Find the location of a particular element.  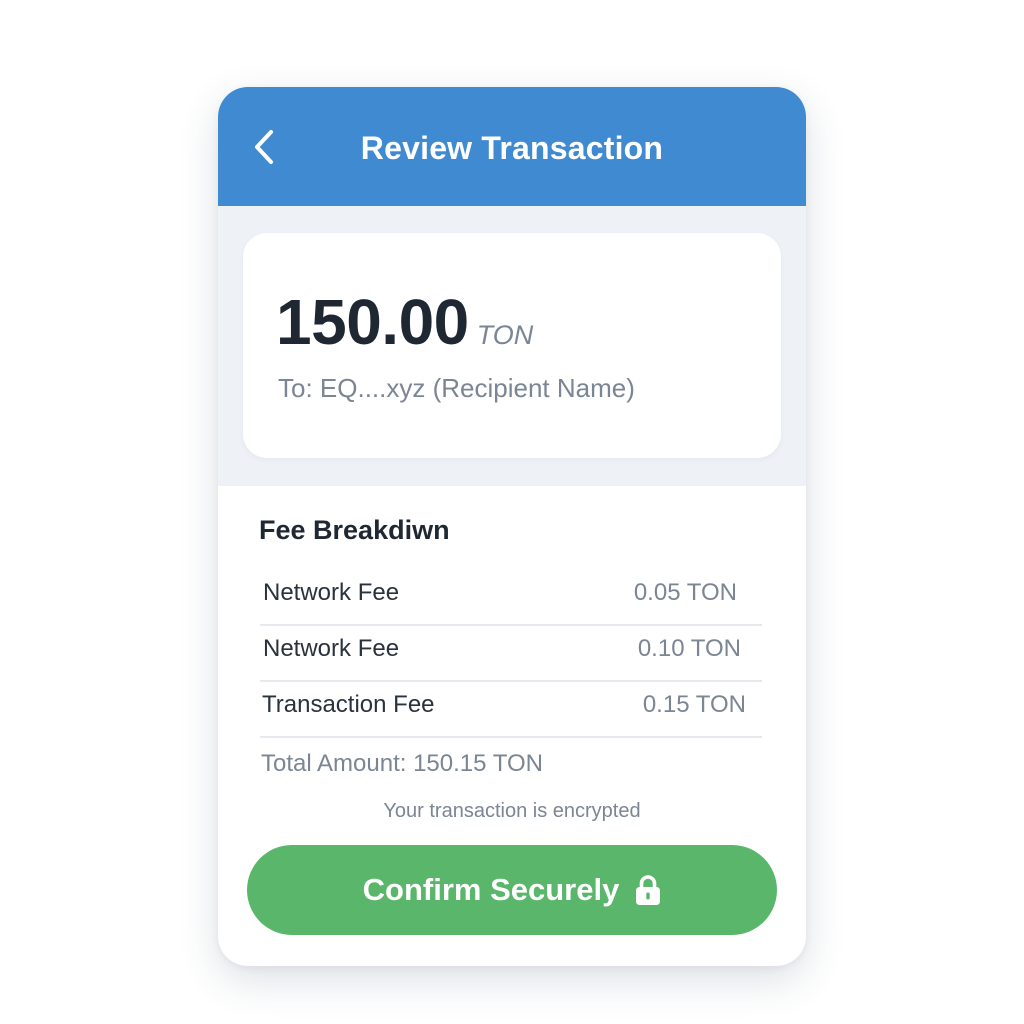

confirm-button: Confirm Securely is located at coordinates (512, 890).